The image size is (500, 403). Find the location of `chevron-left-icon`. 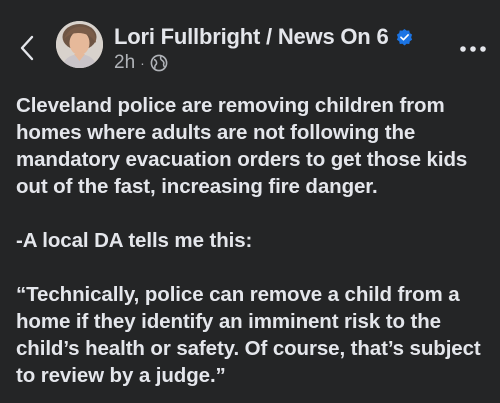

chevron-left-icon is located at coordinates (27, 50).